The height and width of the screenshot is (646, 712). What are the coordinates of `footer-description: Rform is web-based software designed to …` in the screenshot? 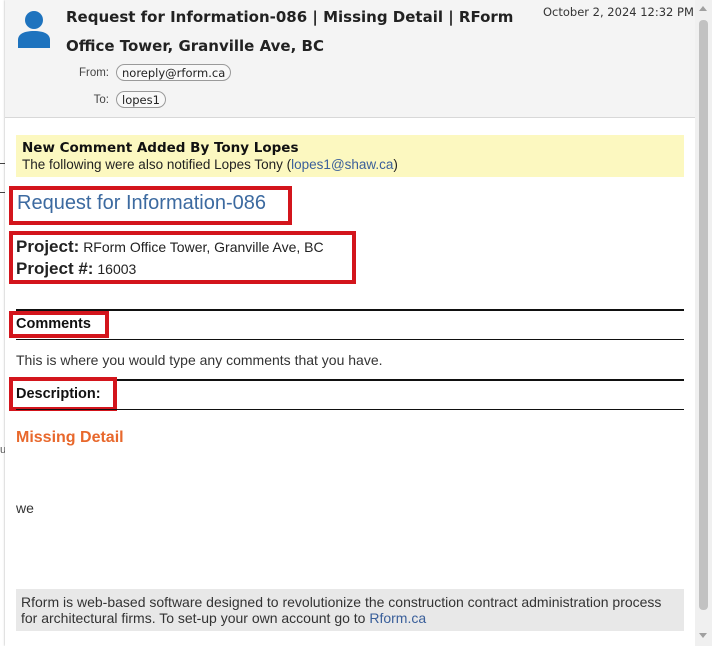 It's located at (341, 610).